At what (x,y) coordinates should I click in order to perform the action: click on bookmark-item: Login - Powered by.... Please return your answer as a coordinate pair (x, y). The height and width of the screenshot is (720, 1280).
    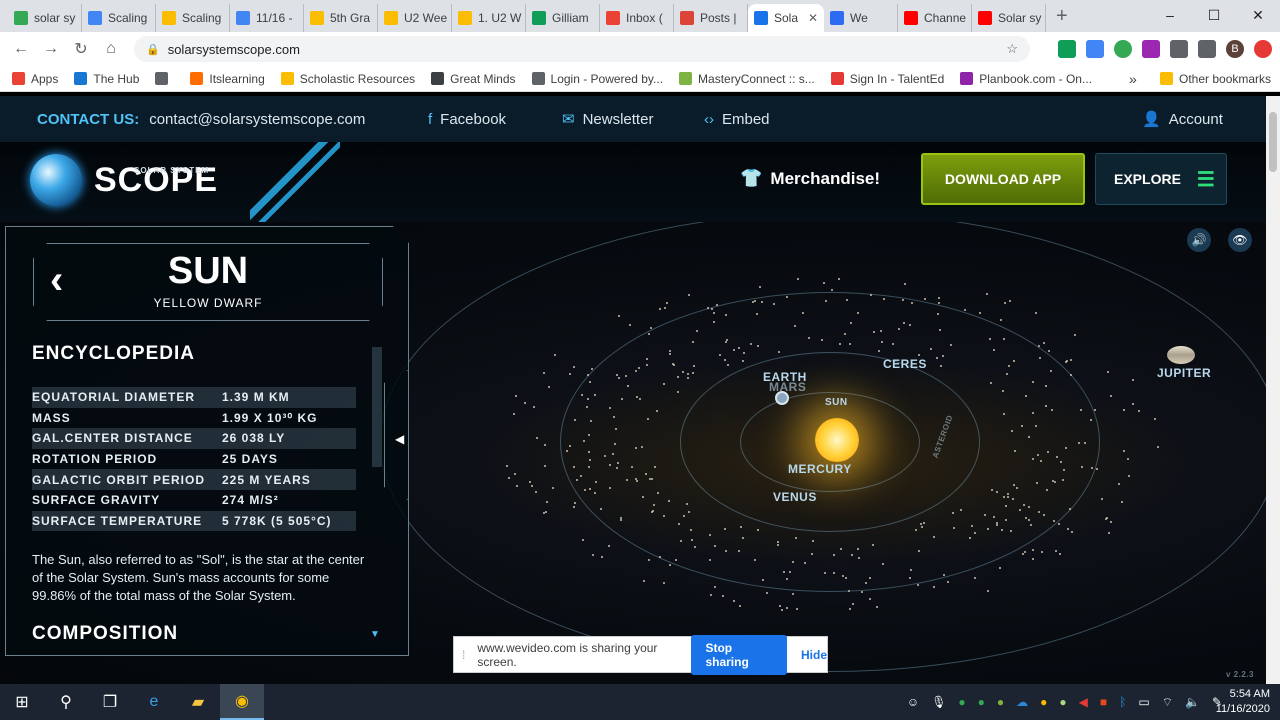
    Looking at the image, I should click on (597, 79).